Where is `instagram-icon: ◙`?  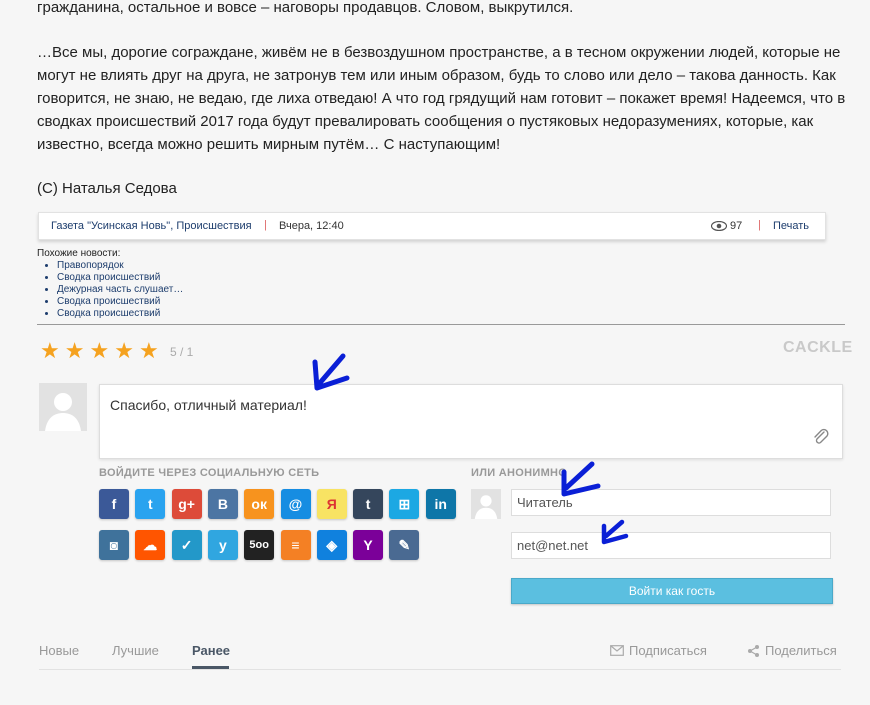
instagram-icon: ◙ is located at coordinates (114, 545).